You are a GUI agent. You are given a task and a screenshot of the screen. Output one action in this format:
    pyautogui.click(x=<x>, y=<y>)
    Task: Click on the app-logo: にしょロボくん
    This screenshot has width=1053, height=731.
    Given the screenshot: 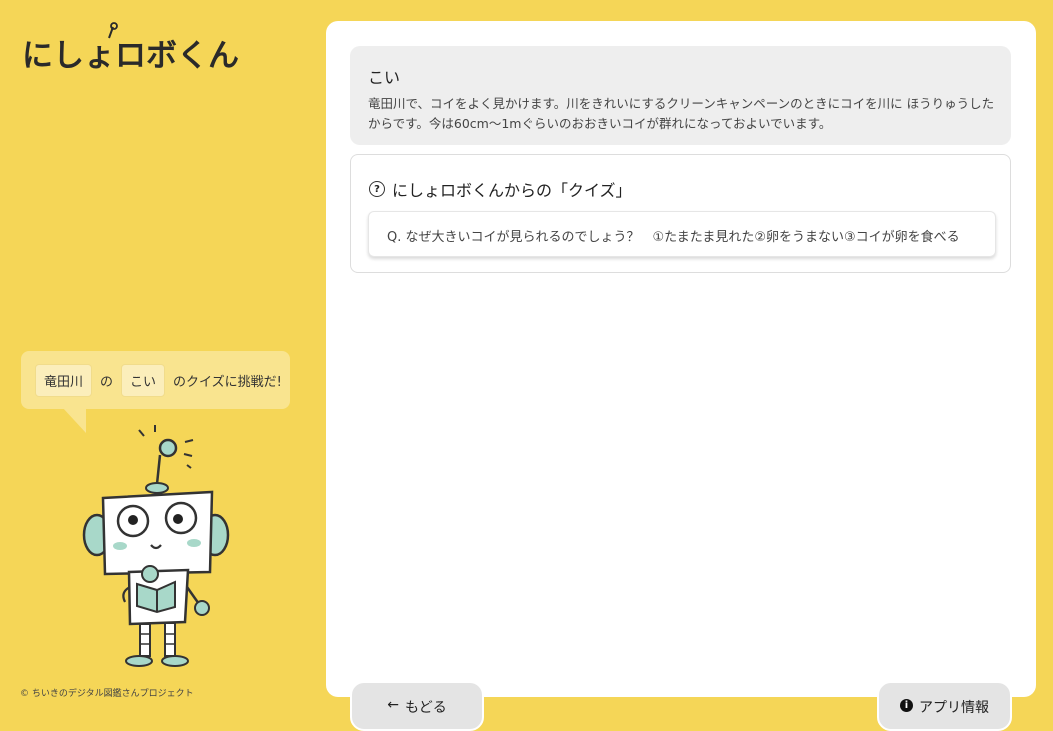 What is the action you would take?
    pyautogui.click(x=130, y=56)
    